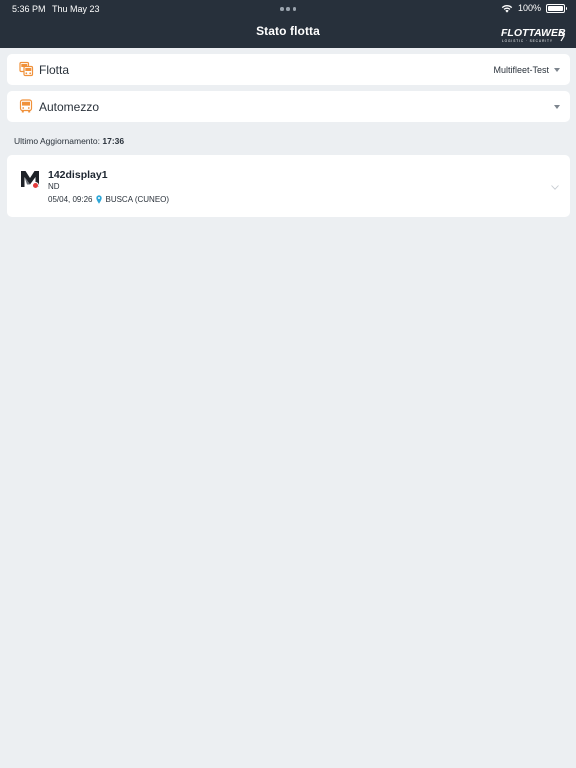 This screenshot has height=768, width=576. I want to click on wifi-icon, so click(507, 8).